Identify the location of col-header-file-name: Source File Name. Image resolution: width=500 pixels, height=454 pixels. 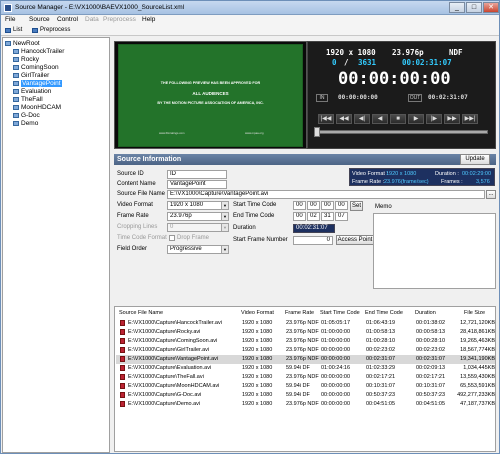
(141, 313).